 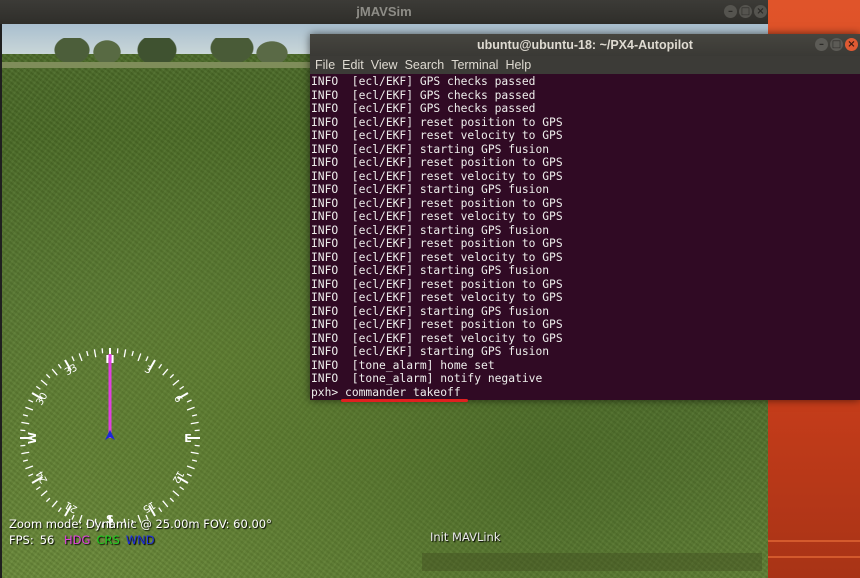 What do you see at coordinates (140, 524) in the screenshot?
I see `hud-zoom-fov: Zoom mode: Dynamic @ 25.00m FOV: 60.00°` at bounding box center [140, 524].